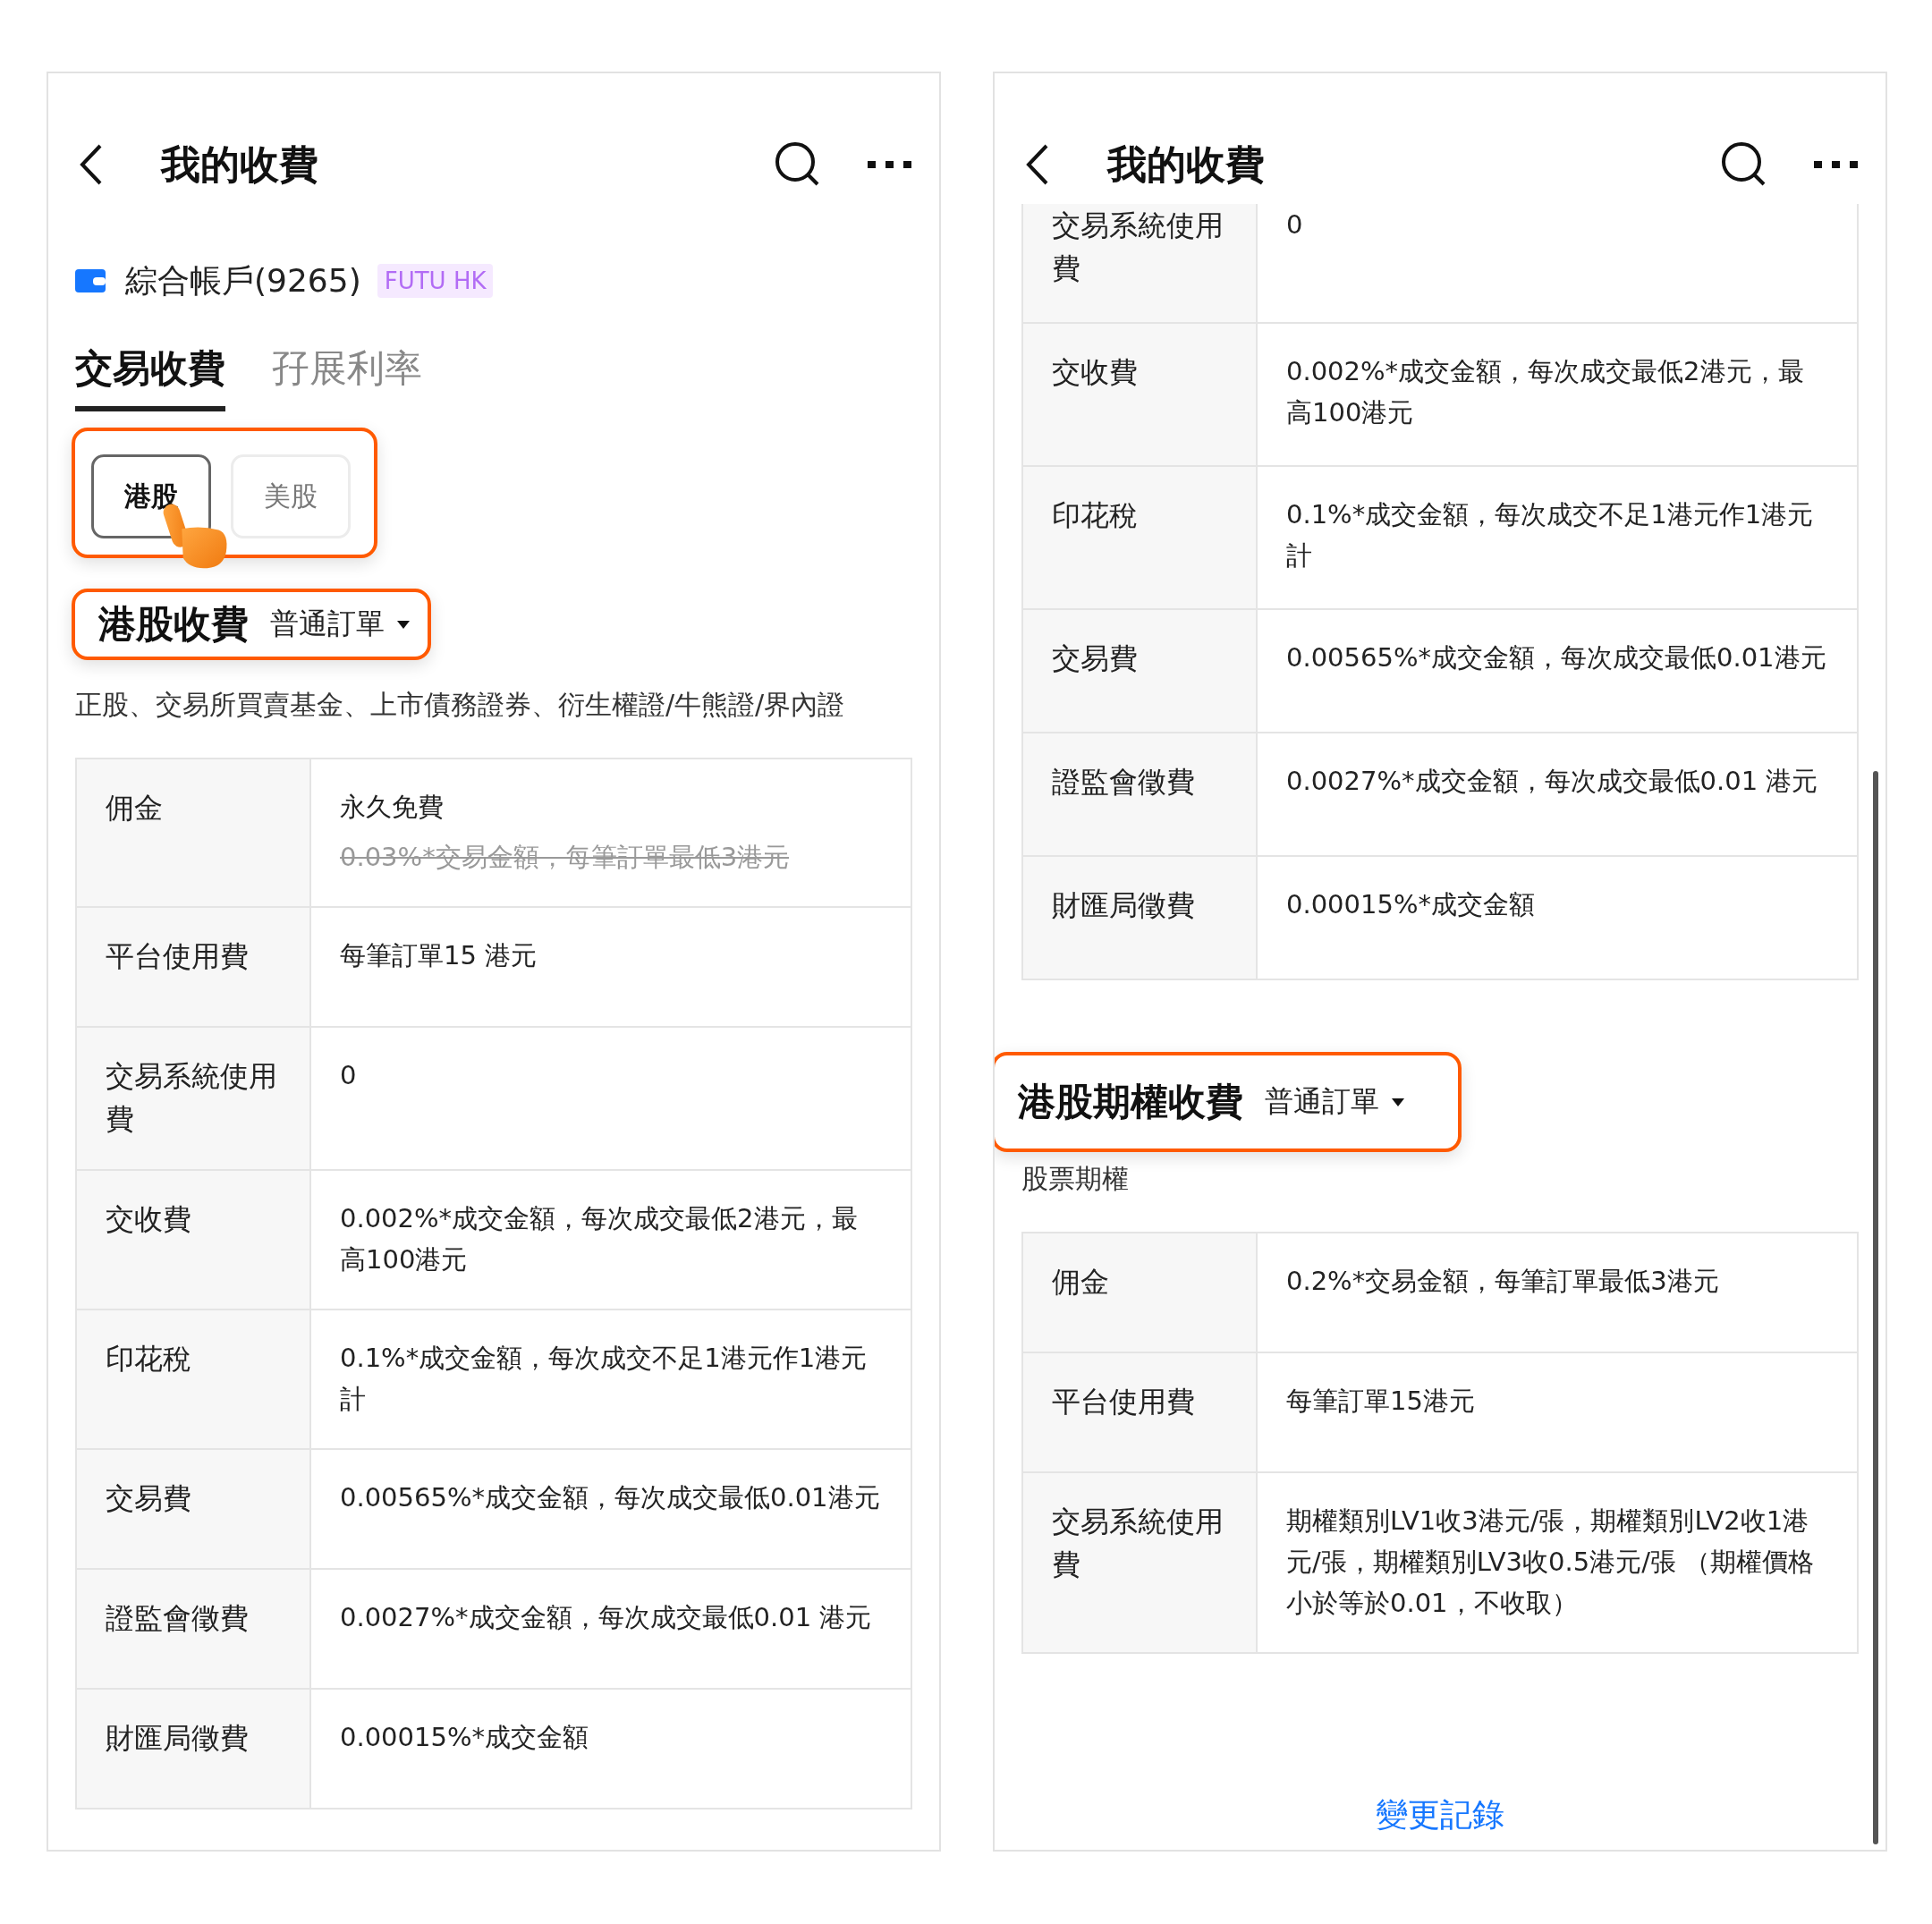  I want to click on fee-value: 永久免費, so click(392, 807).